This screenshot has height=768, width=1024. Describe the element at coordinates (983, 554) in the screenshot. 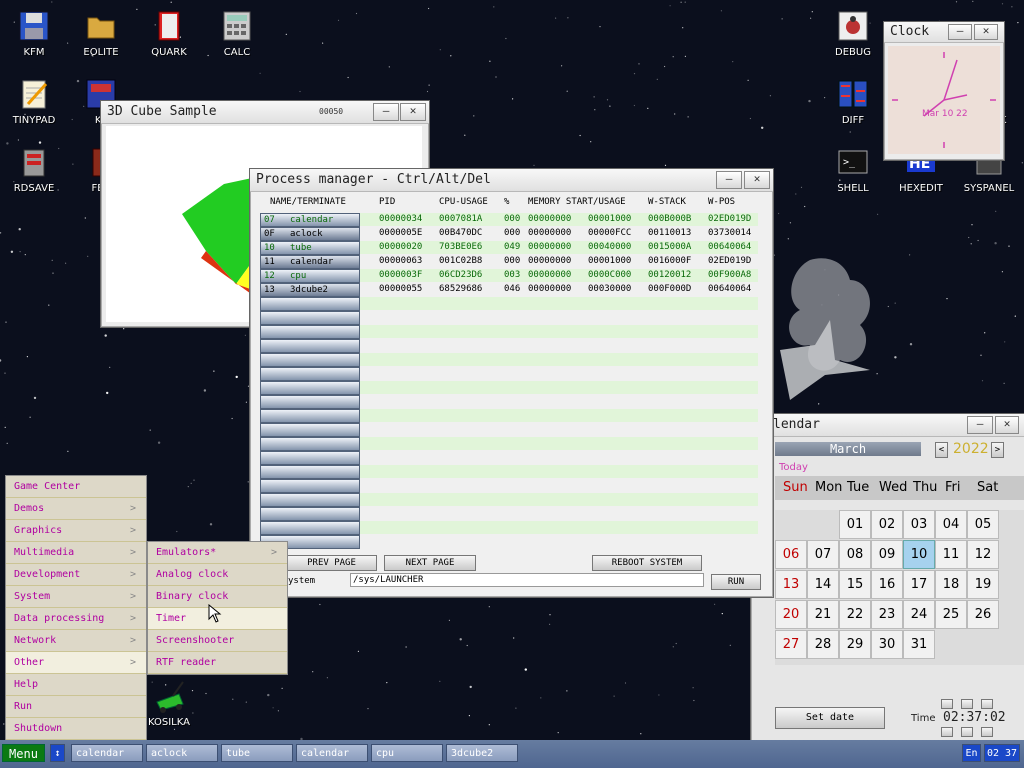

I see `calendar-day: 12` at that location.